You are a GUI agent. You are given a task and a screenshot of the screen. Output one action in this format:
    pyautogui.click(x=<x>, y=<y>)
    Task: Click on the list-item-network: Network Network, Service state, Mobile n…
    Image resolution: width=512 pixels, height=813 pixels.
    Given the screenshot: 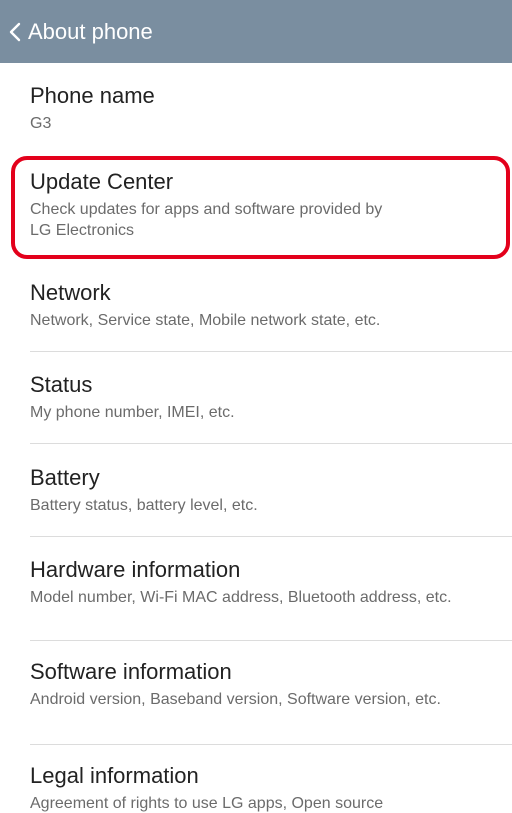 What is the action you would take?
    pyautogui.click(x=256, y=305)
    